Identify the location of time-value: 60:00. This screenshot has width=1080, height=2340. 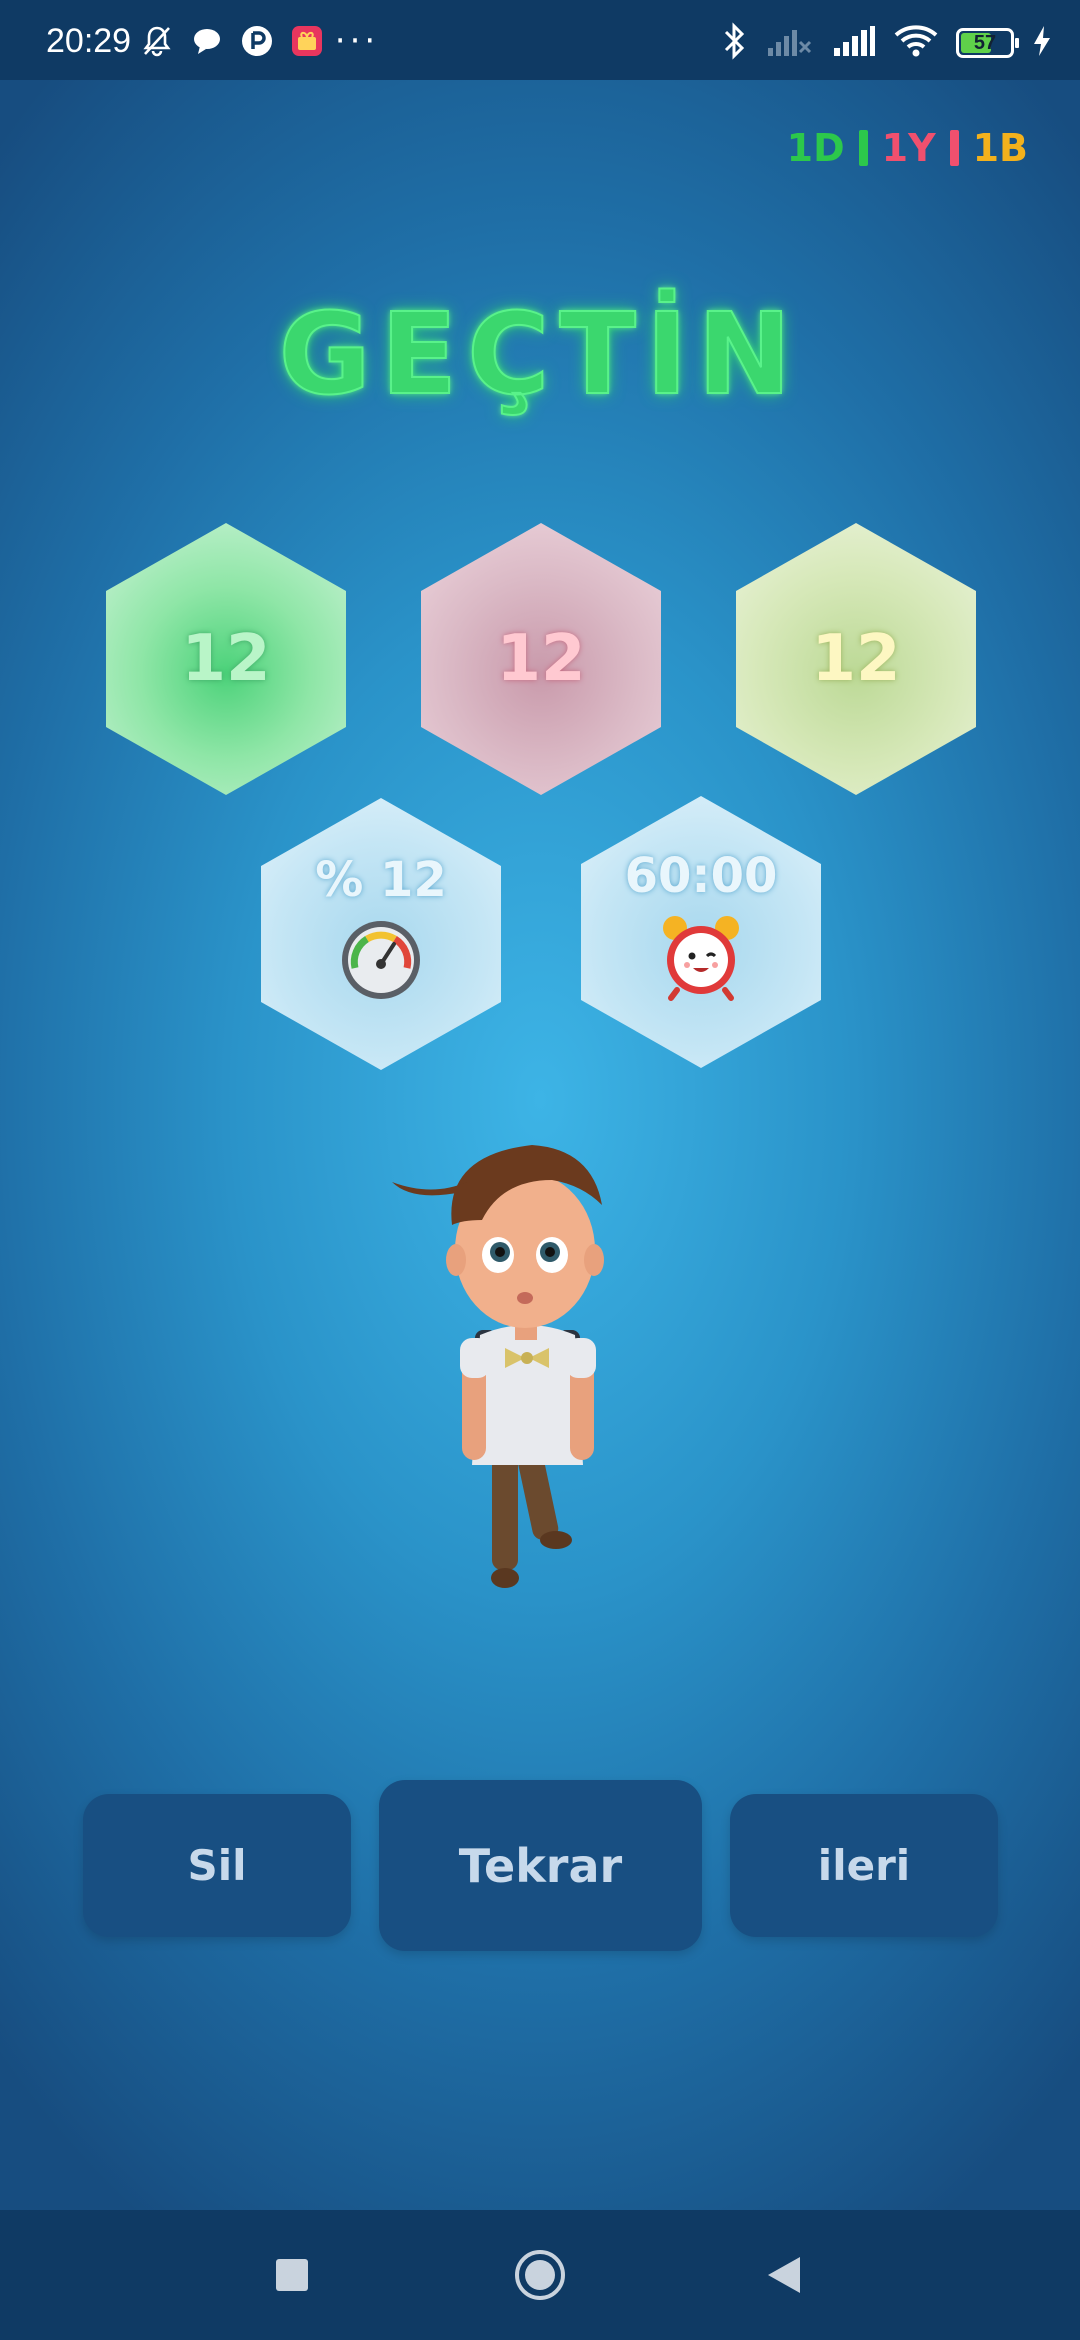
(701, 876).